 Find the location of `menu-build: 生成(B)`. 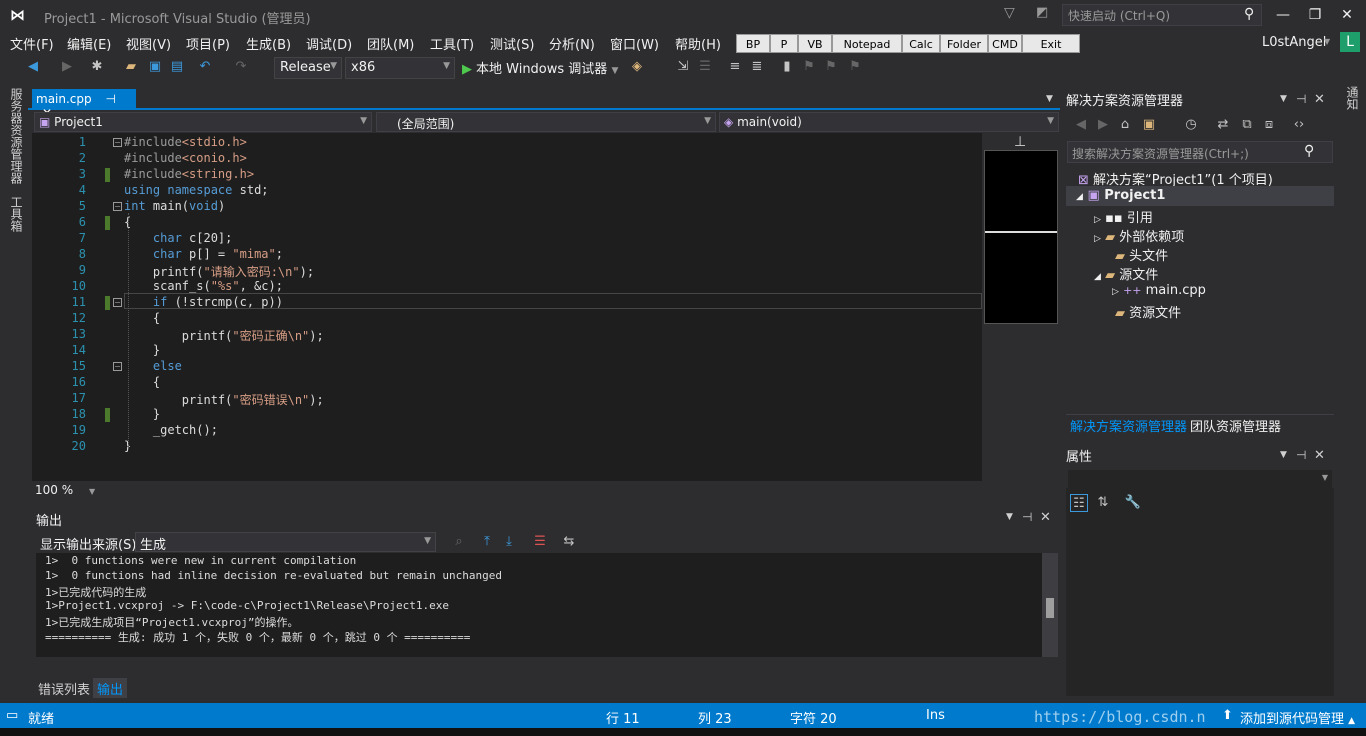

menu-build: 生成(B) is located at coordinates (268, 43).